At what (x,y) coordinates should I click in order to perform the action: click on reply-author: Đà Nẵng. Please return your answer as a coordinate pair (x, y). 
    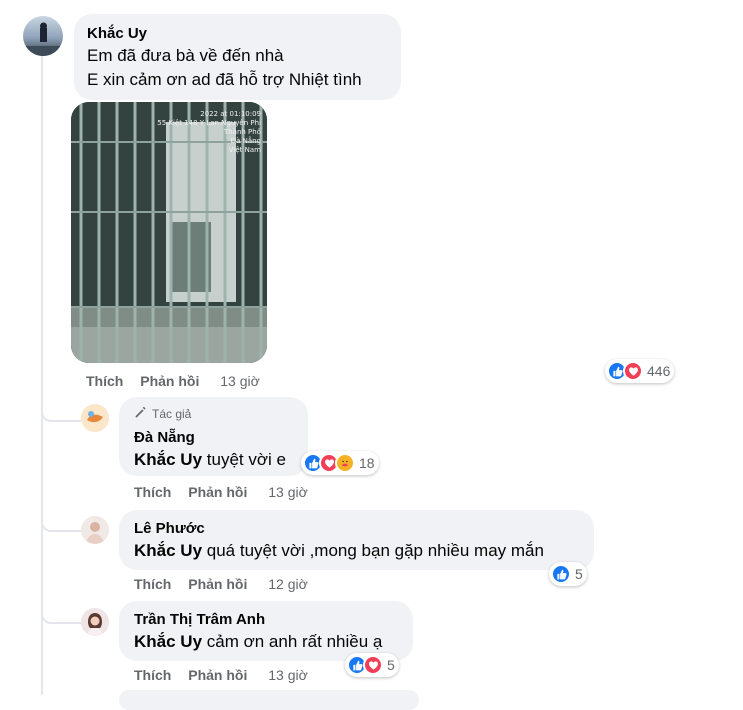
    Looking at the image, I should click on (164, 437).